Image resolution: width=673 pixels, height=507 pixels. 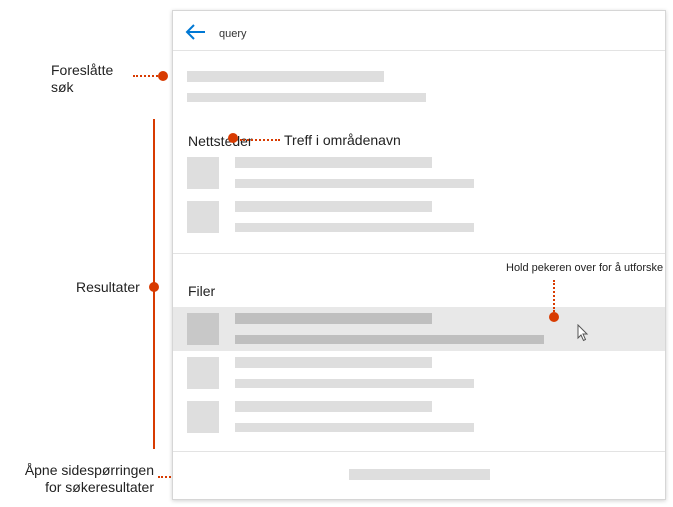 I want to click on open-results-annotation: Åpne sidespørringen for søkeresultater, so click(x=89, y=478).